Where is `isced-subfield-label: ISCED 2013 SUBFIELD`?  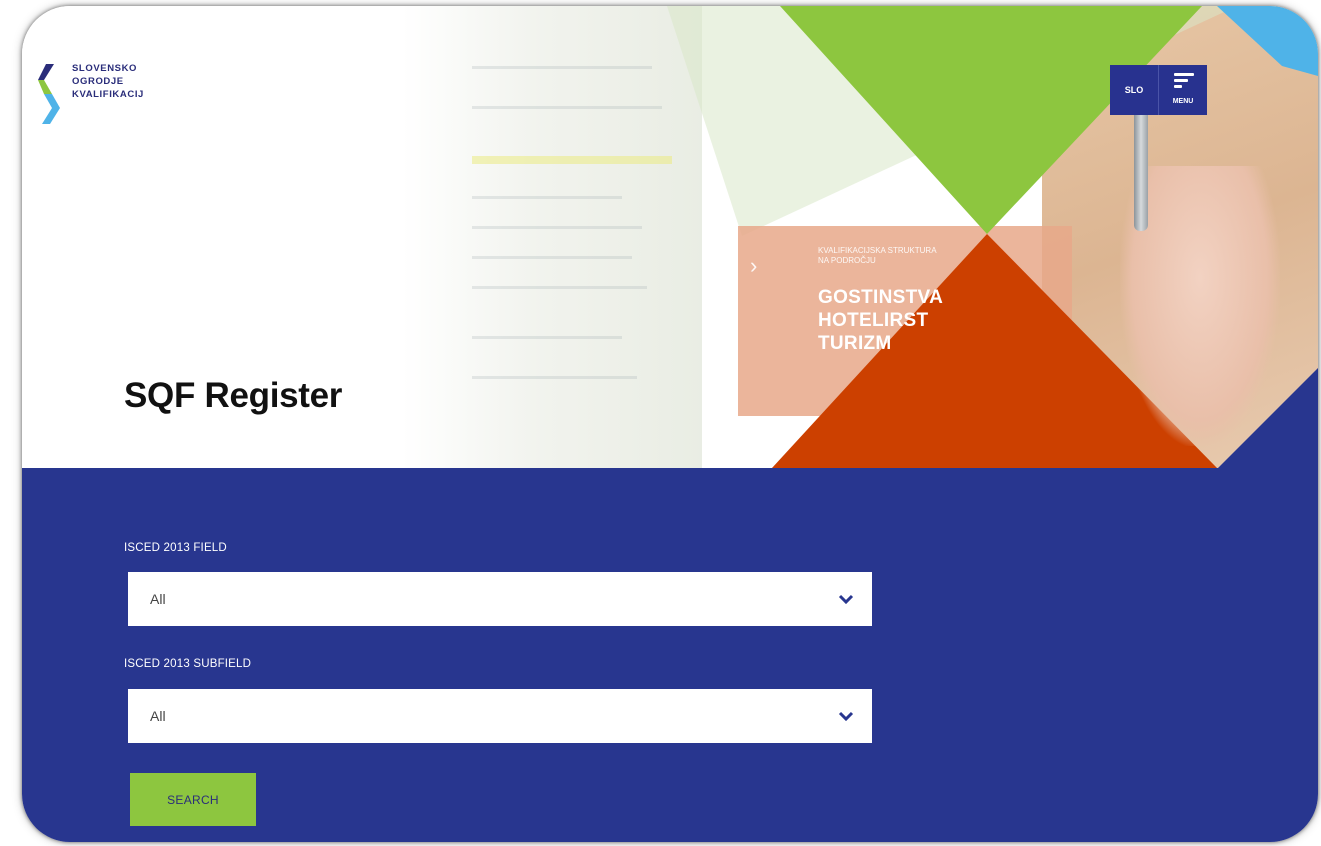 isced-subfield-label: ISCED 2013 SUBFIELD is located at coordinates (188, 664).